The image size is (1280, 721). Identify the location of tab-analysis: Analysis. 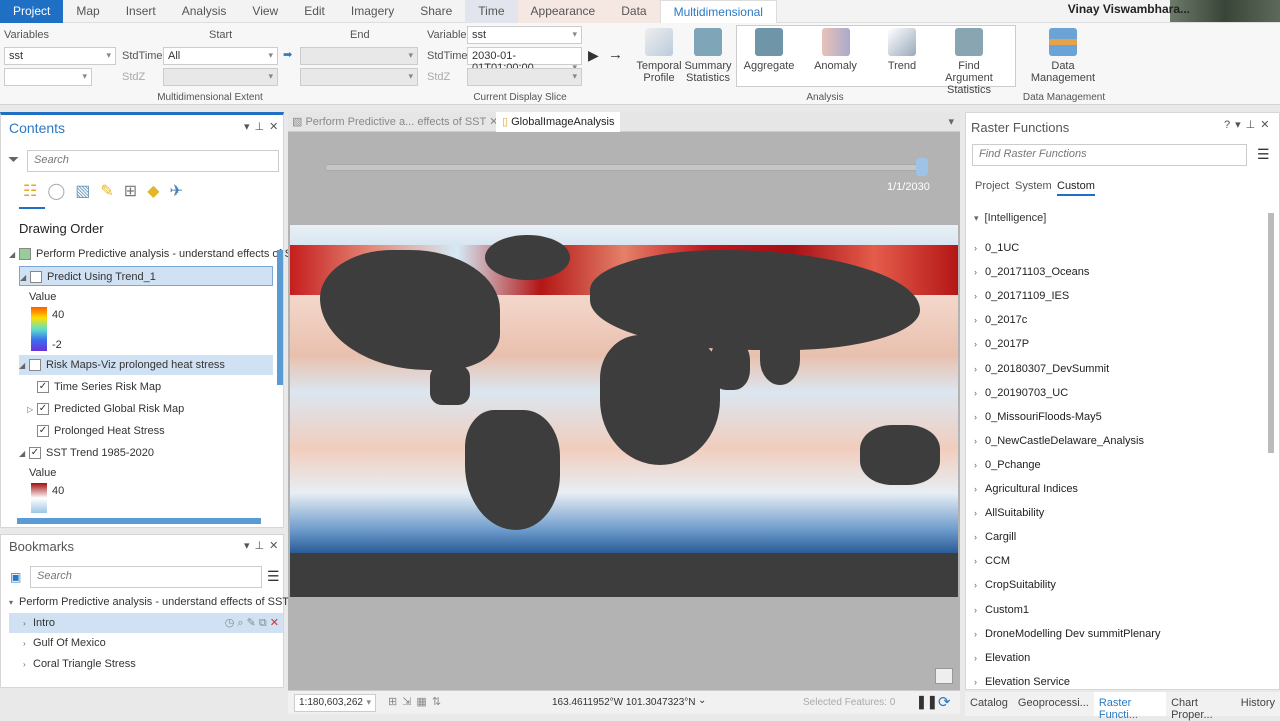
(204, 11).